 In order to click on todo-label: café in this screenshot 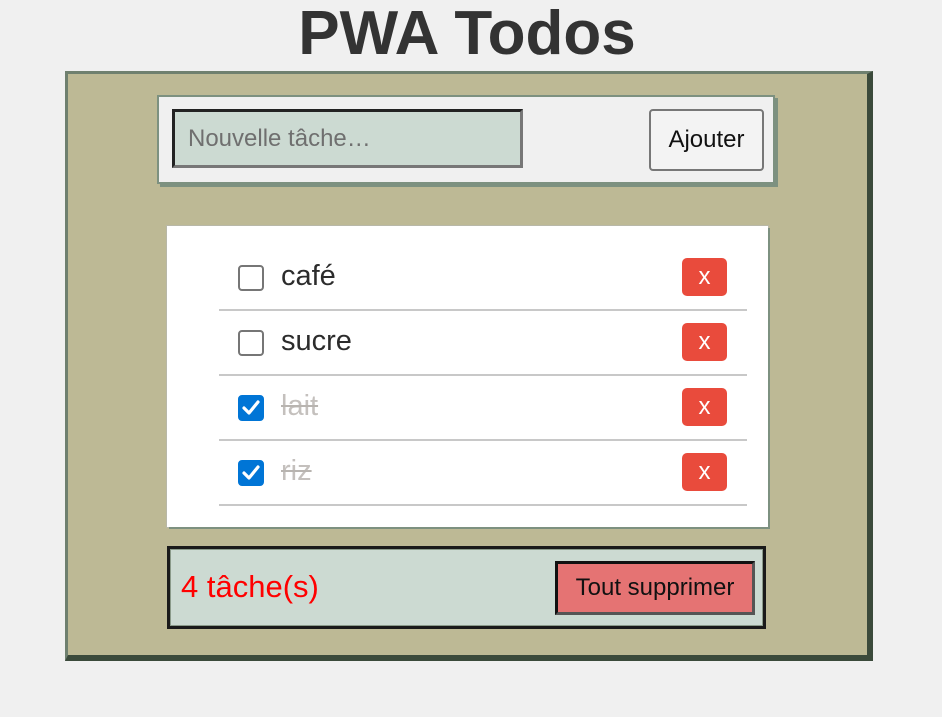, I will do `click(308, 276)`.